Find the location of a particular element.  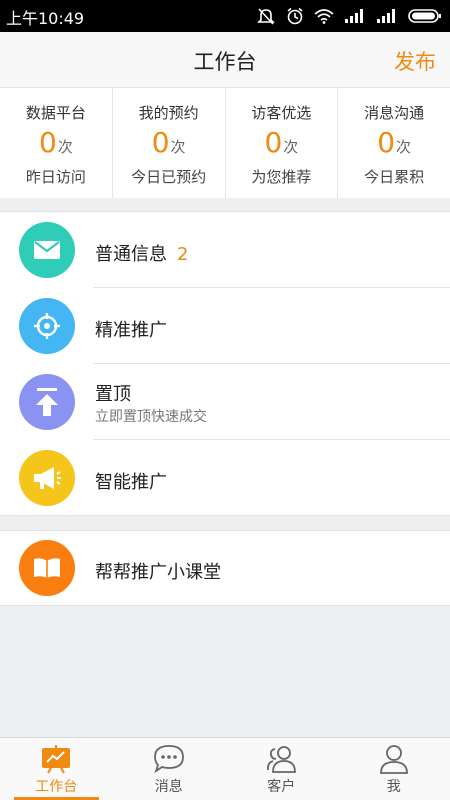

menu-item-label: 精准推广 is located at coordinates (131, 330).